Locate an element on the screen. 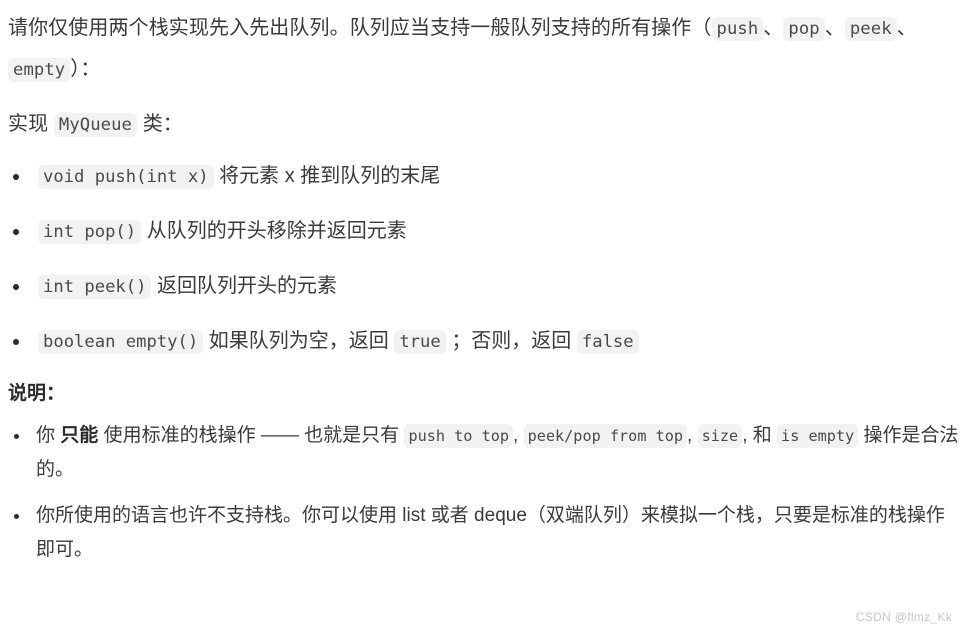  method-description-empty-part2: ；否则，返回 is located at coordinates (511, 341).